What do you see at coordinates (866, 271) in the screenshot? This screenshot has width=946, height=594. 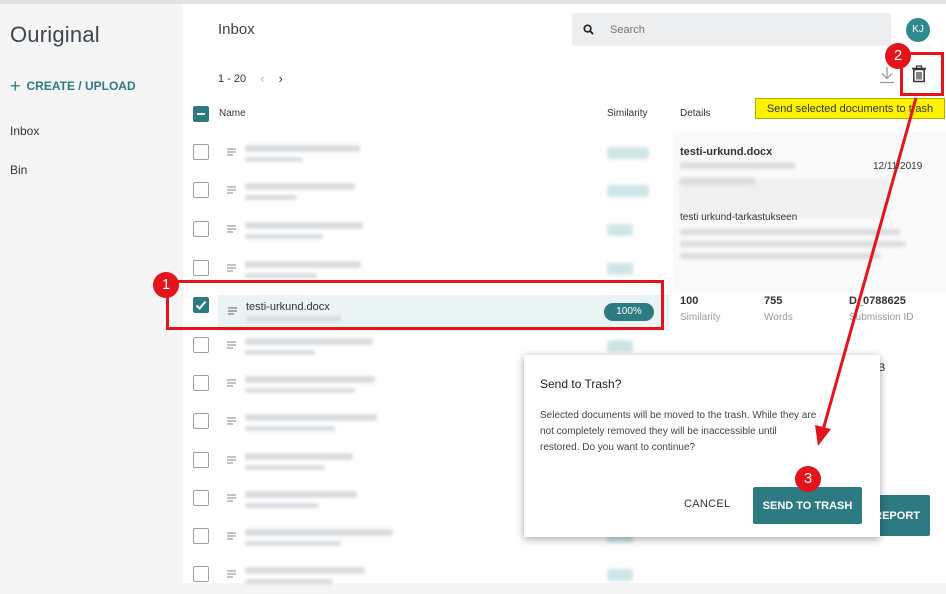 I see `annotation-arrow` at bounding box center [866, 271].